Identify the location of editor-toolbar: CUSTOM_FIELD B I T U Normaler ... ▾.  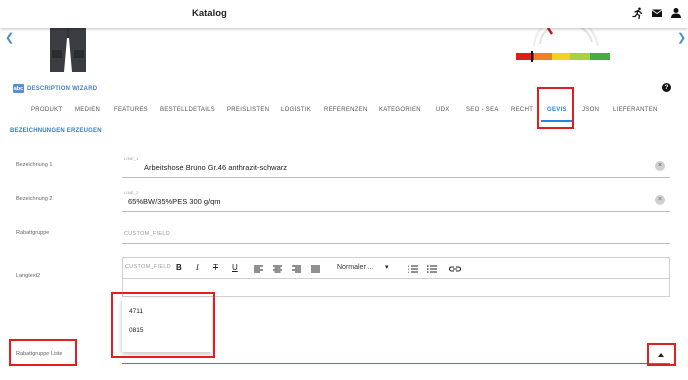
(396, 268).